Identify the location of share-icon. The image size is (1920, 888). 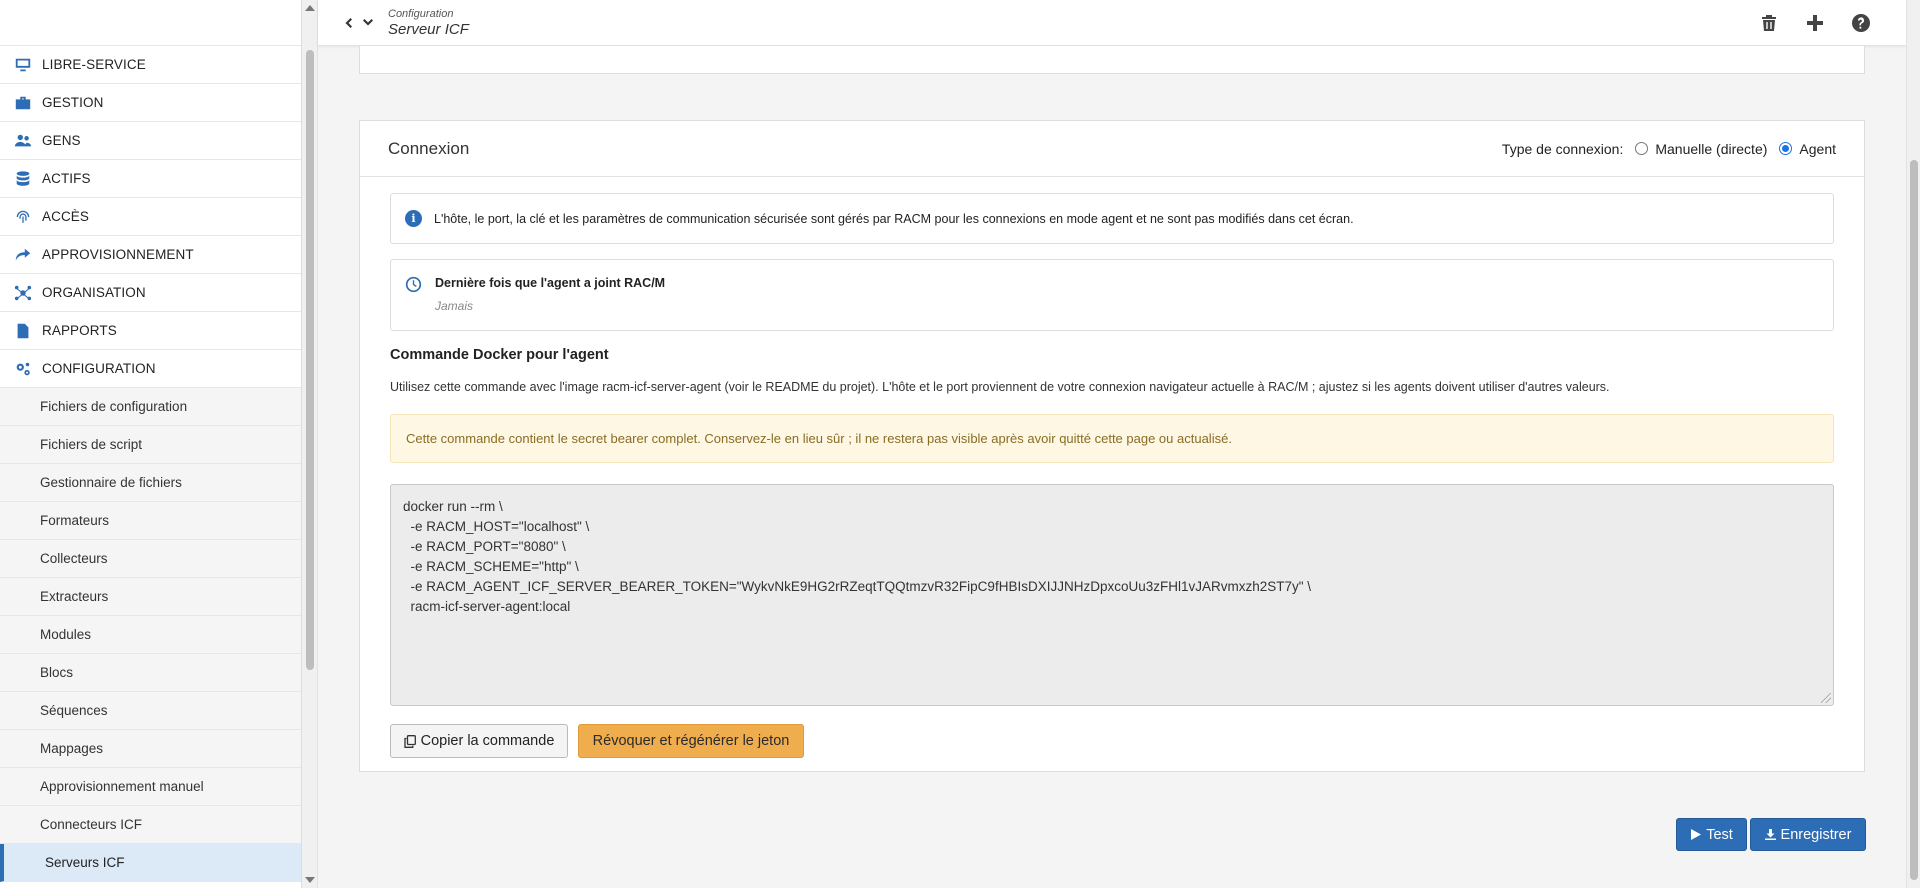
(23, 255).